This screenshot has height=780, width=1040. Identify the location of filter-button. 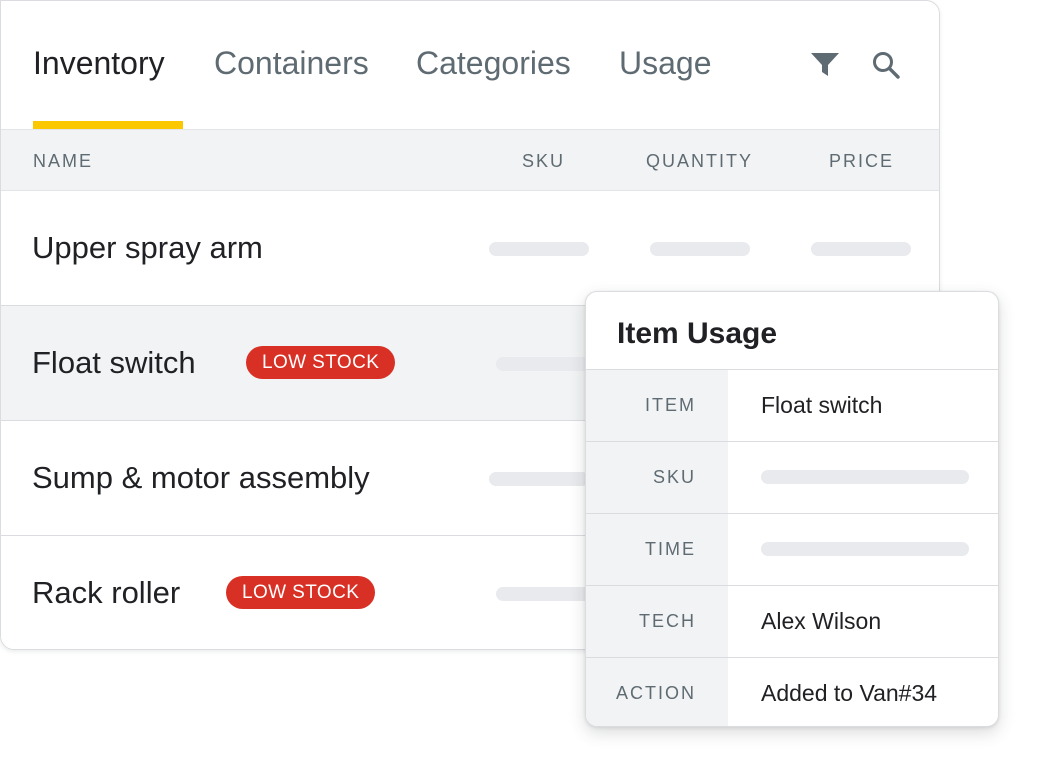
(825, 65).